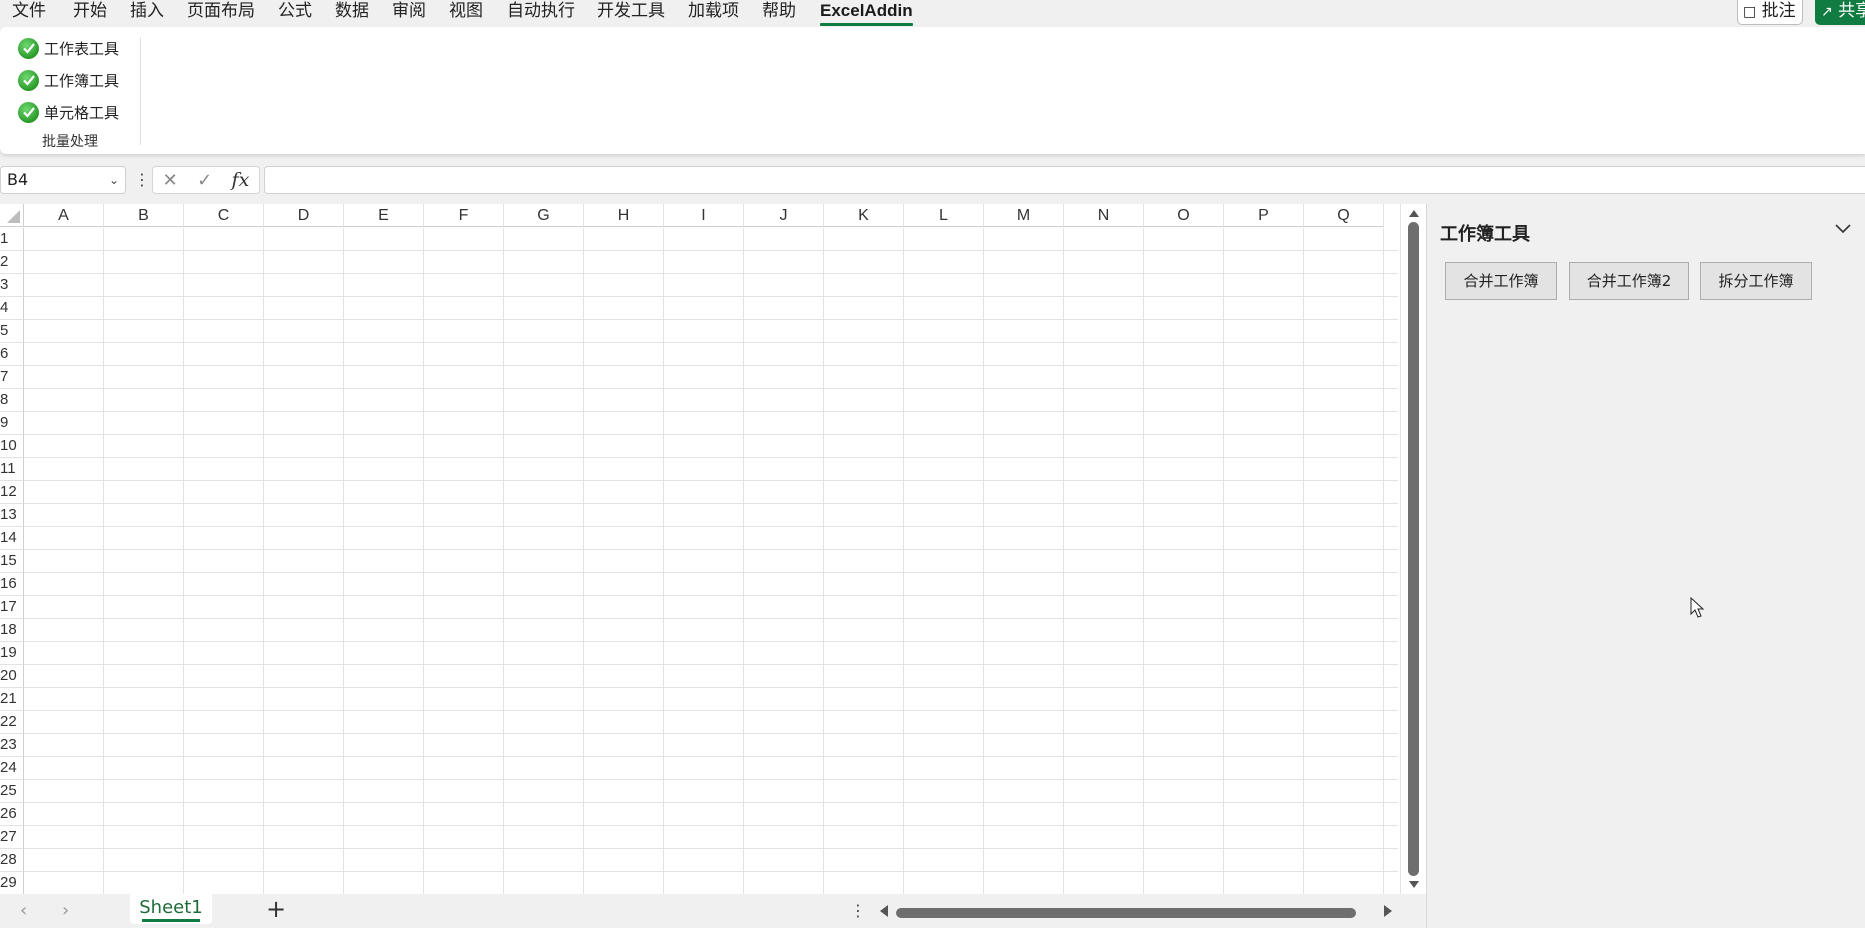 The width and height of the screenshot is (1865, 928). I want to click on row-header: 18, so click(12, 630).